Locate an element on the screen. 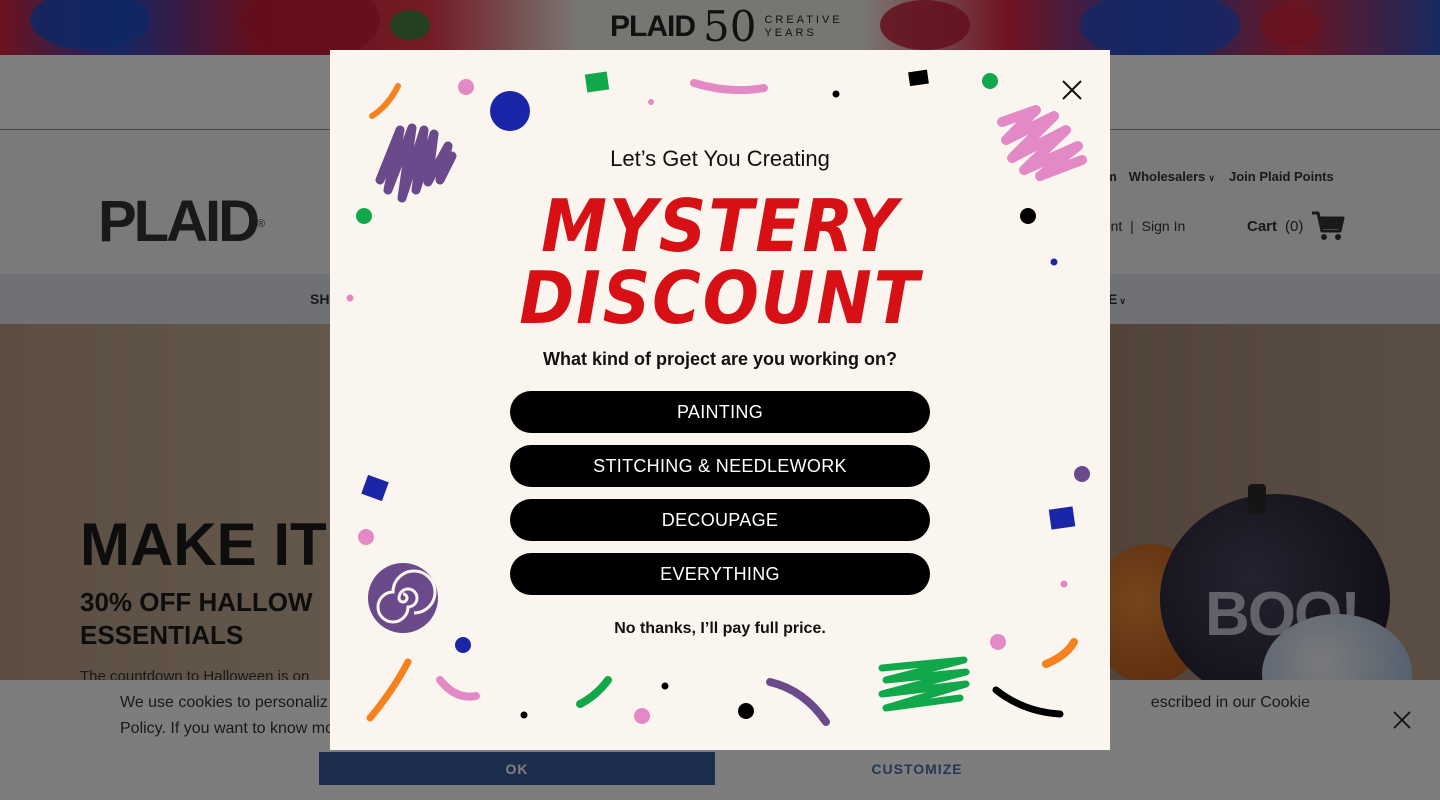  choice-stitching-button: STITCHING & NEEDLEWORK is located at coordinates (720, 466).